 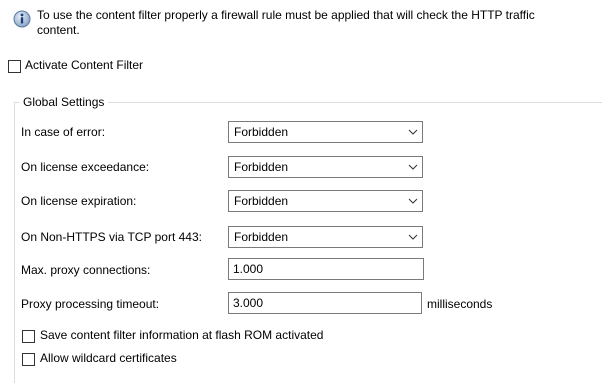 What do you see at coordinates (85, 167) in the screenshot?
I see `license-exceedance-label: On license exceedance:` at bounding box center [85, 167].